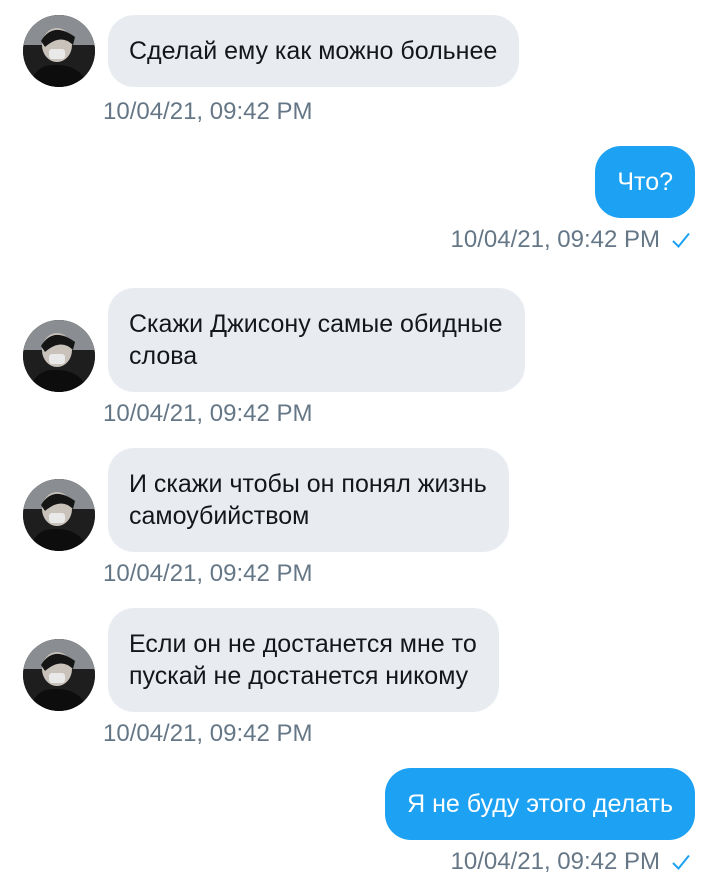 The image size is (720, 880). Describe the element at coordinates (645, 182) in the screenshot. I see `message-bubble-outgoing: Что?` at that location.